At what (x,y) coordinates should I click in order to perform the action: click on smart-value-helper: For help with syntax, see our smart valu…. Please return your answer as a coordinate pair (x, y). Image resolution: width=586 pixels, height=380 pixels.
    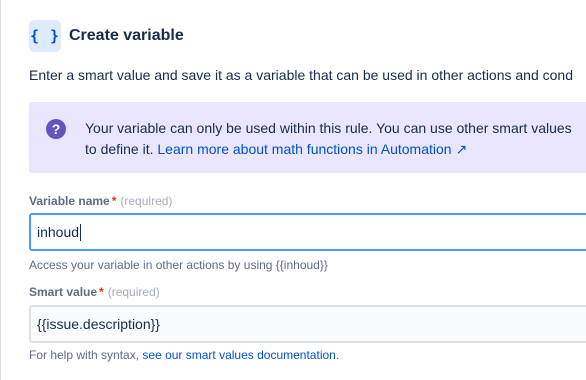
    Looking at the image, I should click on (184, 355).